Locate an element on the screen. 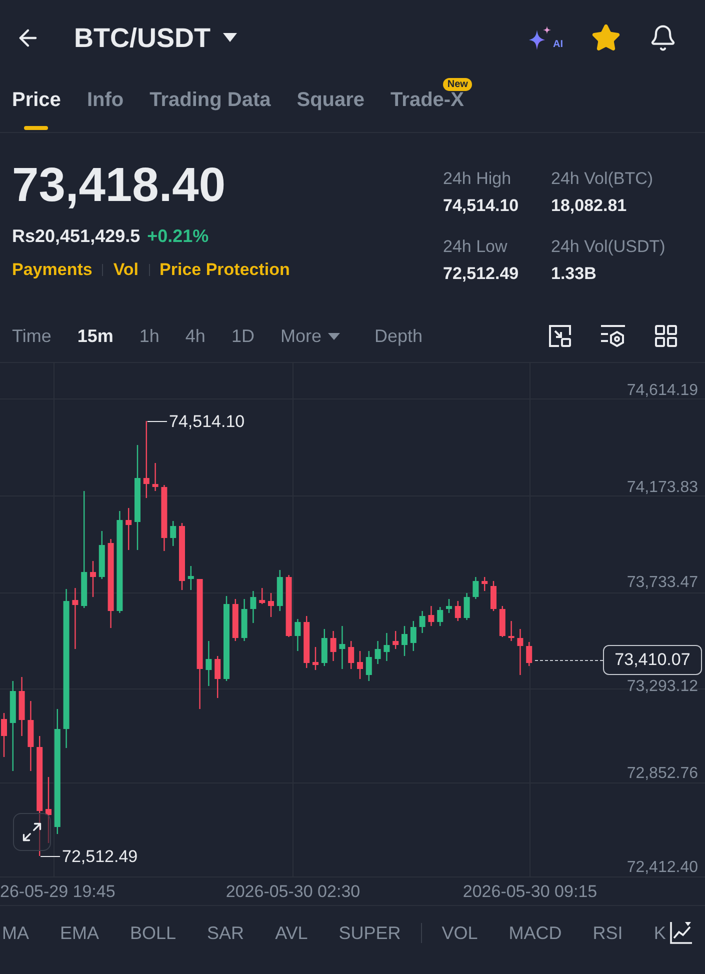  more-dropdown: More is located at coordinates (310, 336).